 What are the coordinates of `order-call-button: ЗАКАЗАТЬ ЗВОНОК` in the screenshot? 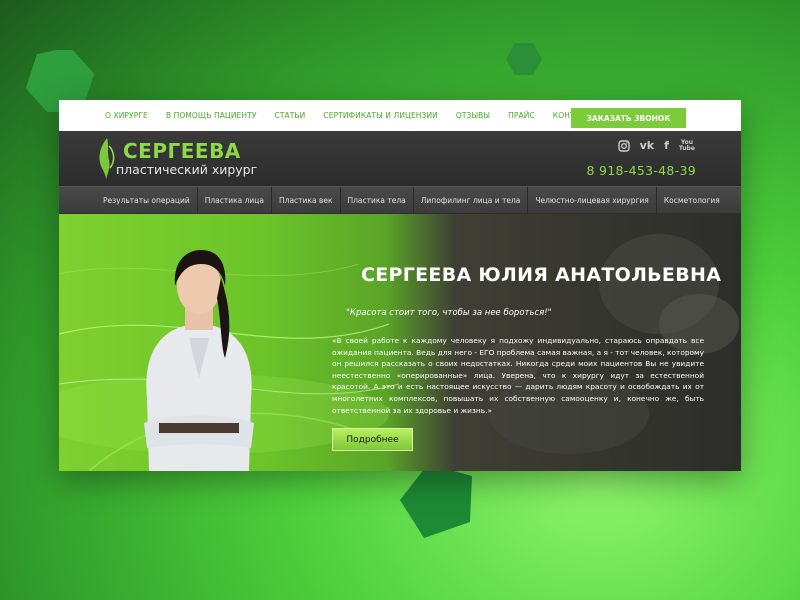 It's located at (628, 118).